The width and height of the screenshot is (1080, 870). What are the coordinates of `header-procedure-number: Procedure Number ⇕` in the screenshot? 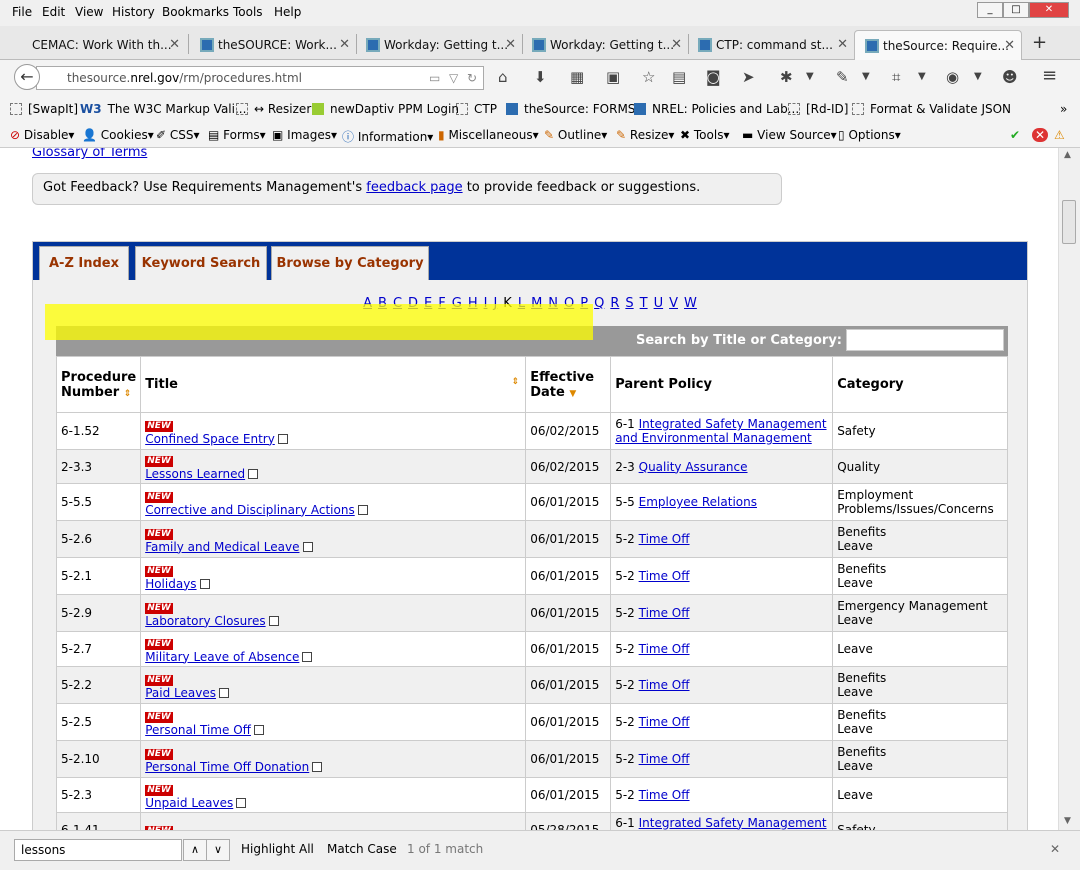 It's located at (98, 384).